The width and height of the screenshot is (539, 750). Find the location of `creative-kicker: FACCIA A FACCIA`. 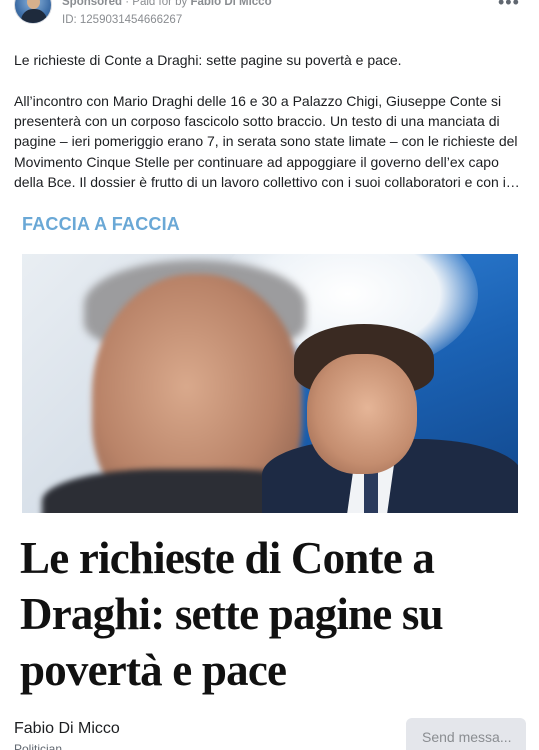

creative-kicker: FACCIA A FACCIA is located at coordinates (101, 224).